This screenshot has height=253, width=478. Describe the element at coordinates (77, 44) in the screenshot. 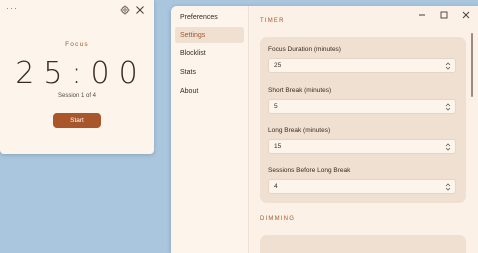

I see `timer-mode-label: Focus` at that location.